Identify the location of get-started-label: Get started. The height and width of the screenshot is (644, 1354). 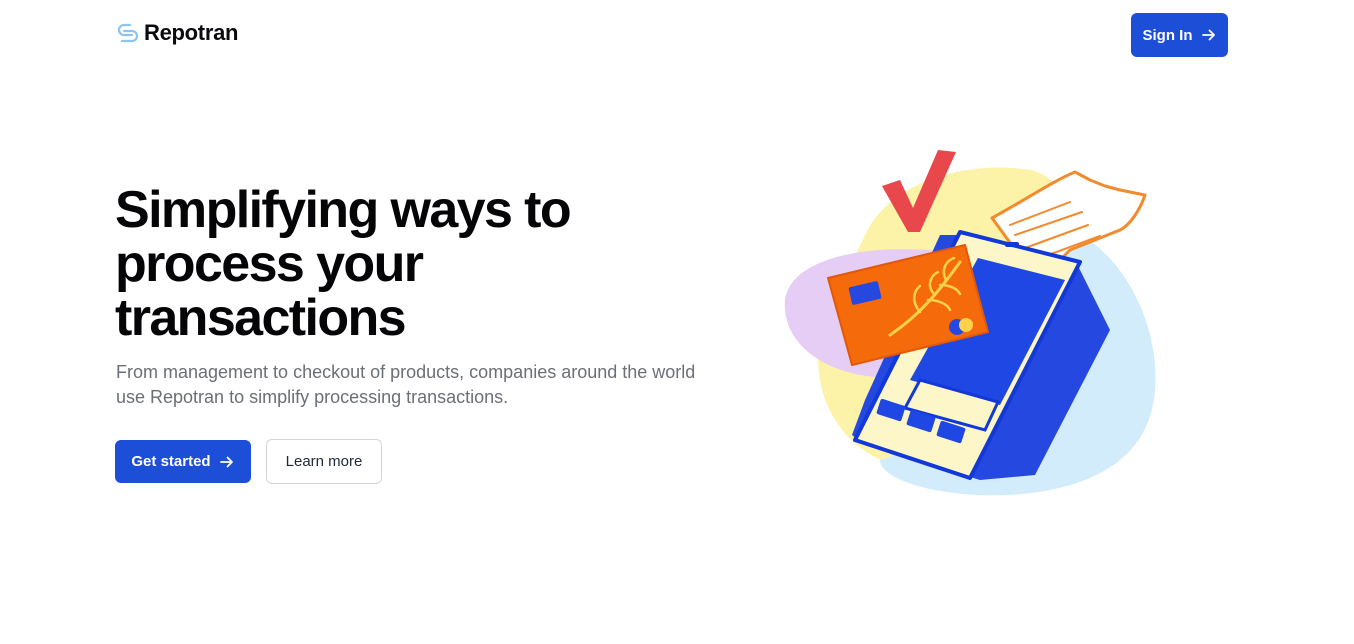
(171, 461).